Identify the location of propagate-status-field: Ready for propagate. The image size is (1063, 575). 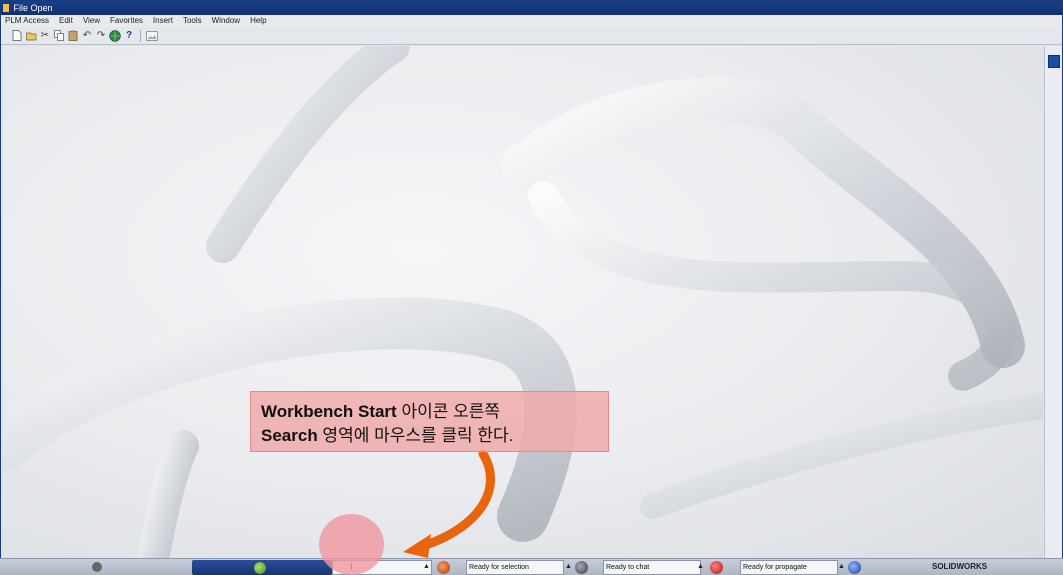
(789, 567).